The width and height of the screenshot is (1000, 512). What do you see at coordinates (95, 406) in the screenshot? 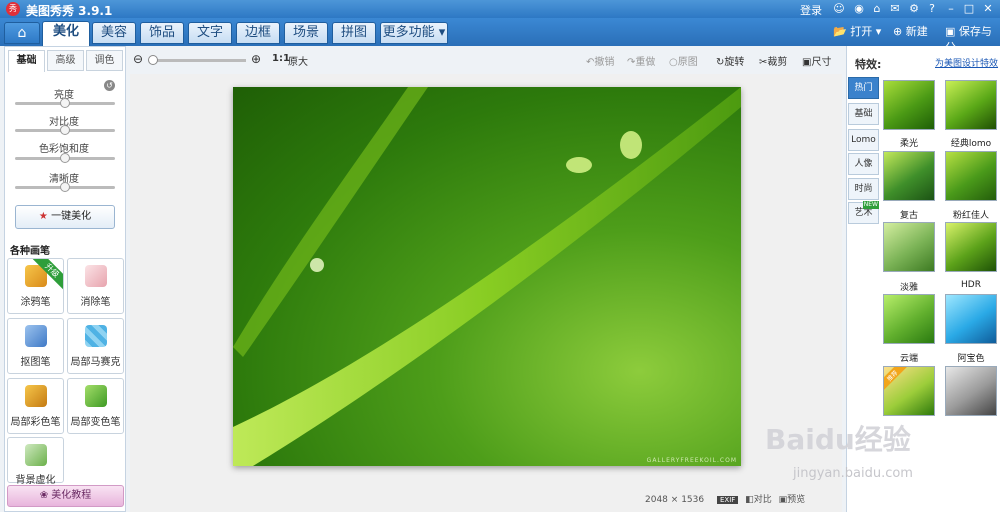
I see `recolor-brush-button: 局部变色笔` at bounding box center [95, 406].